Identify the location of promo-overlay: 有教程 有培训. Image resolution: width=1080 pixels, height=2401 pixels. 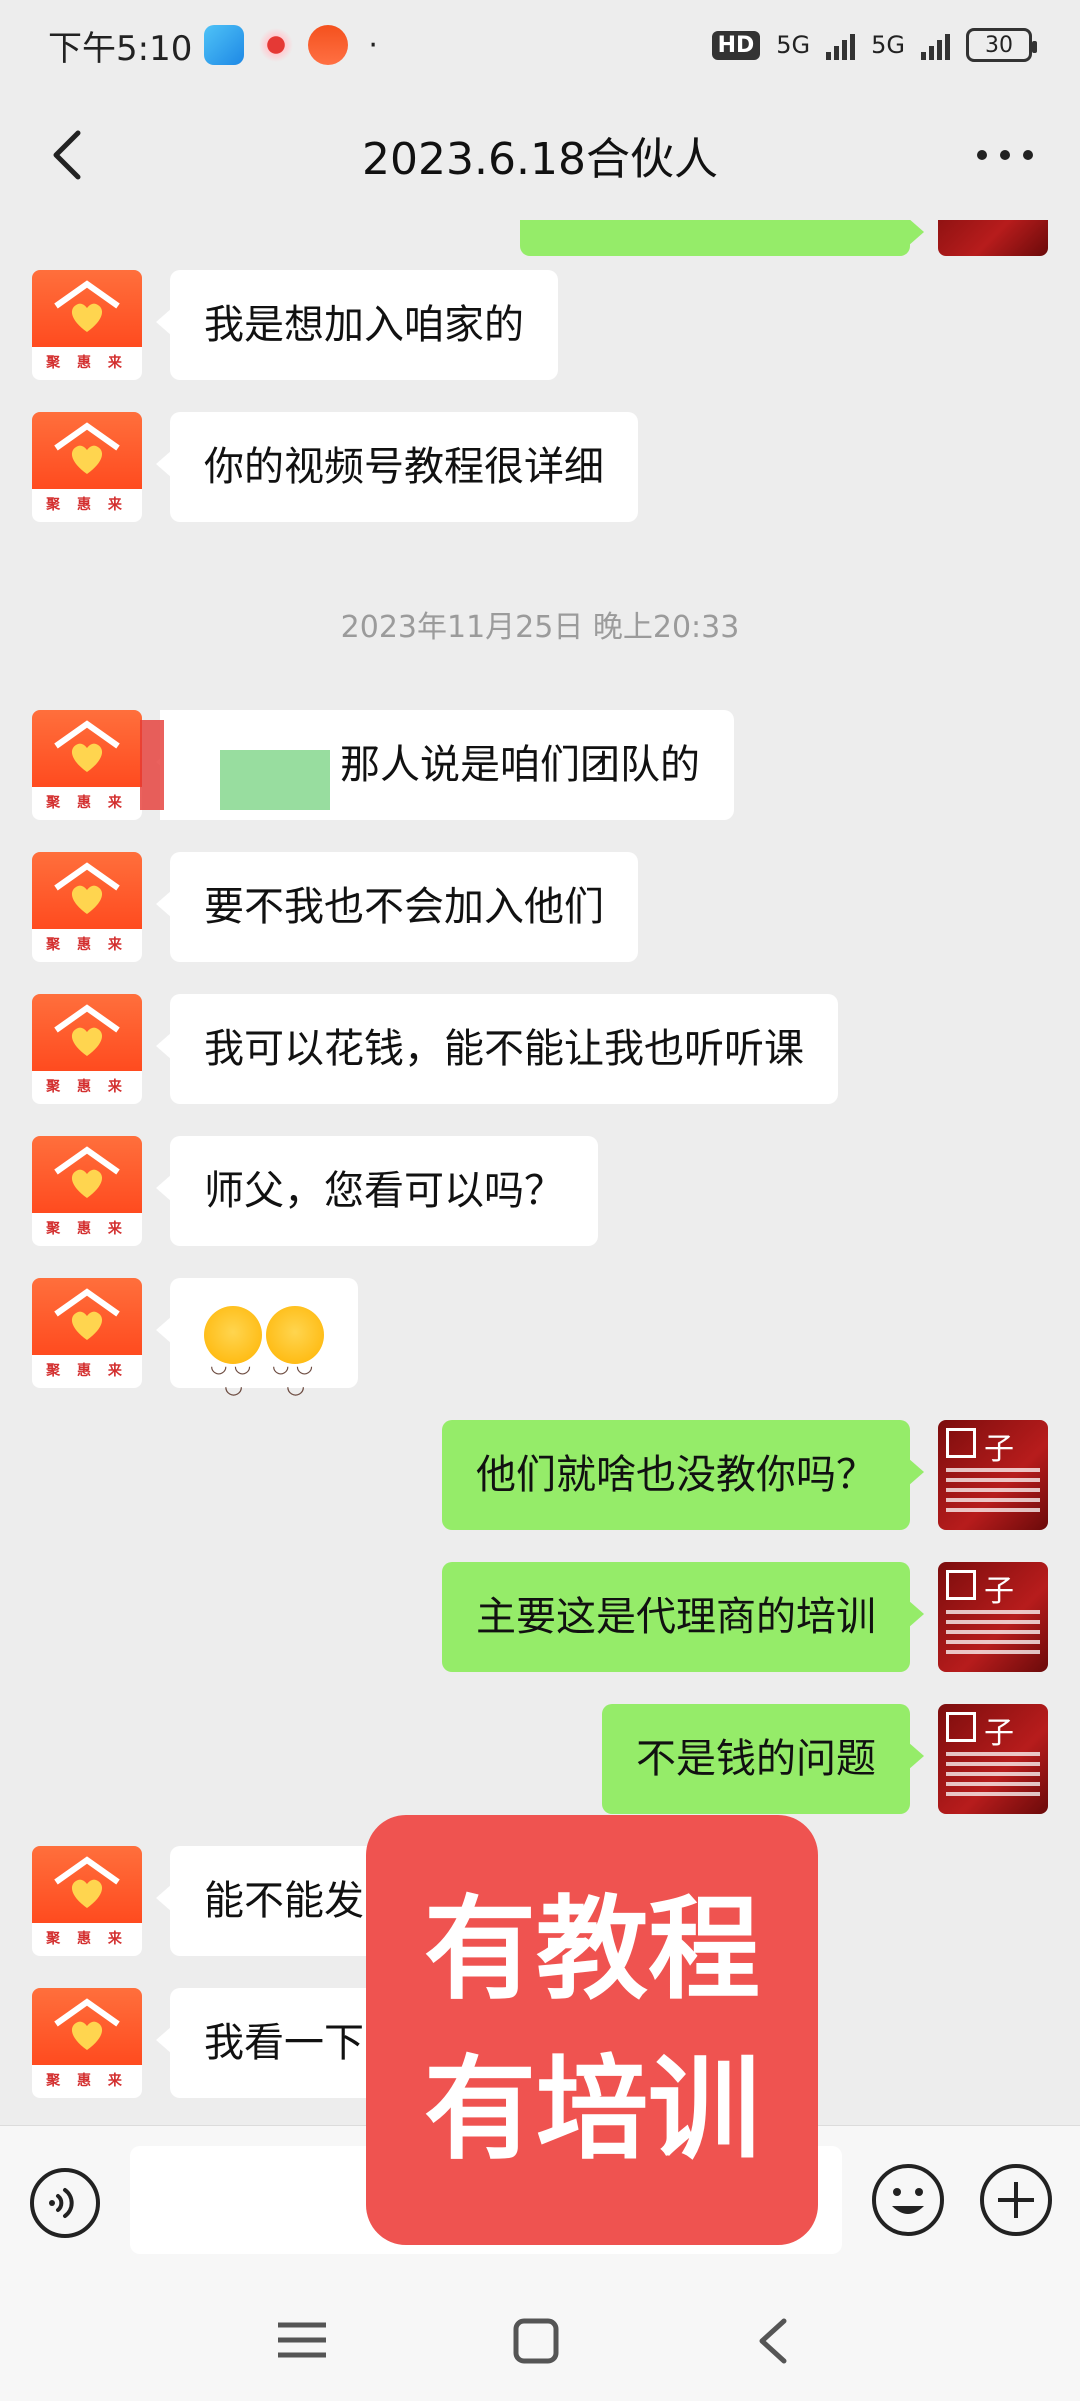
(592, 2030).